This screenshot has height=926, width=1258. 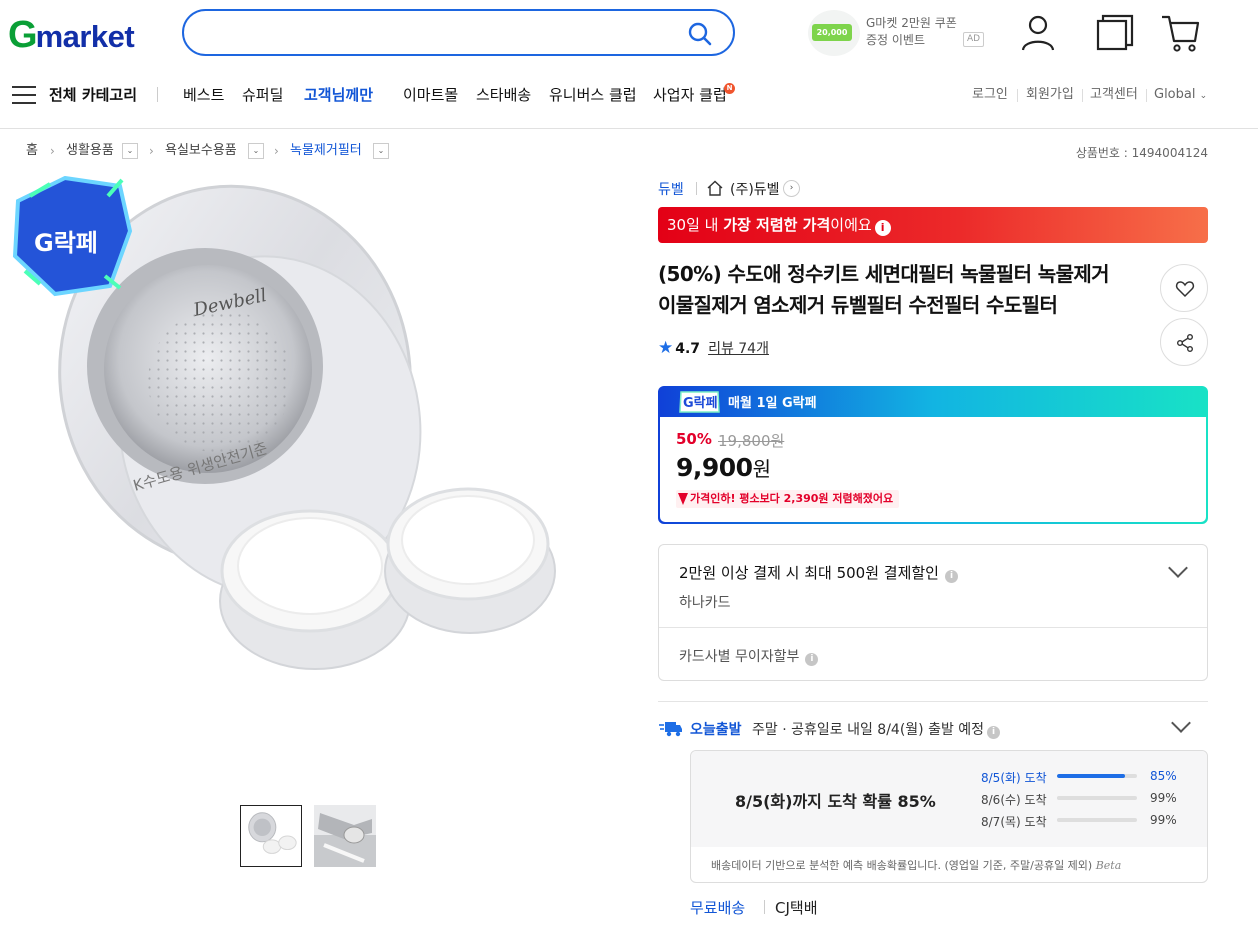 What do you see at coordinates (705, 603) in the screenshot?
I see `card-name: 하나카드` at bounding box center [705, 603].